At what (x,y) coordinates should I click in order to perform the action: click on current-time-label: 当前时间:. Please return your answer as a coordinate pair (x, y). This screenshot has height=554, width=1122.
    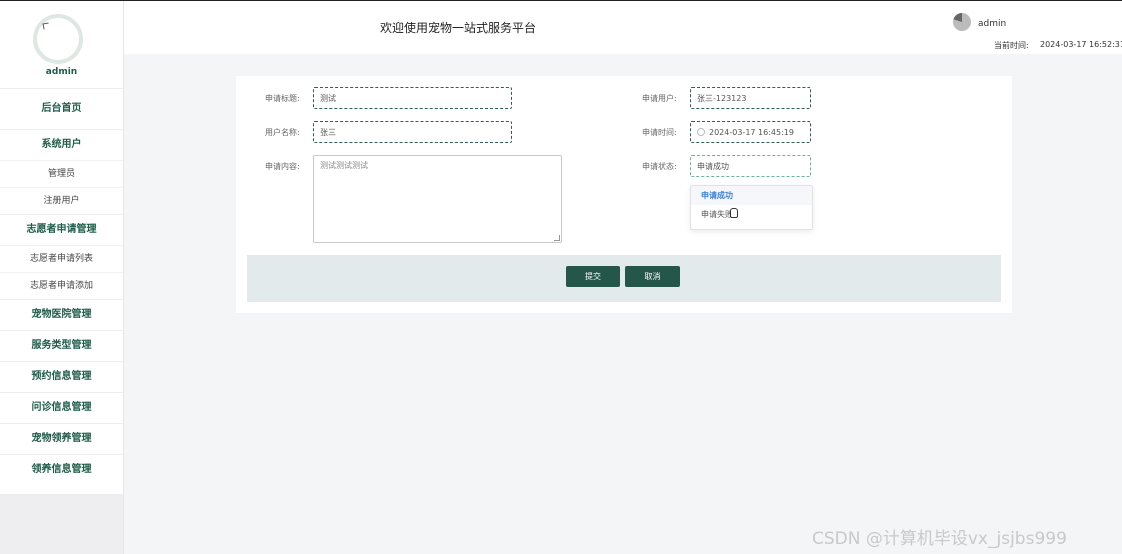
    Looking at the image, I should click on (1011, 45).